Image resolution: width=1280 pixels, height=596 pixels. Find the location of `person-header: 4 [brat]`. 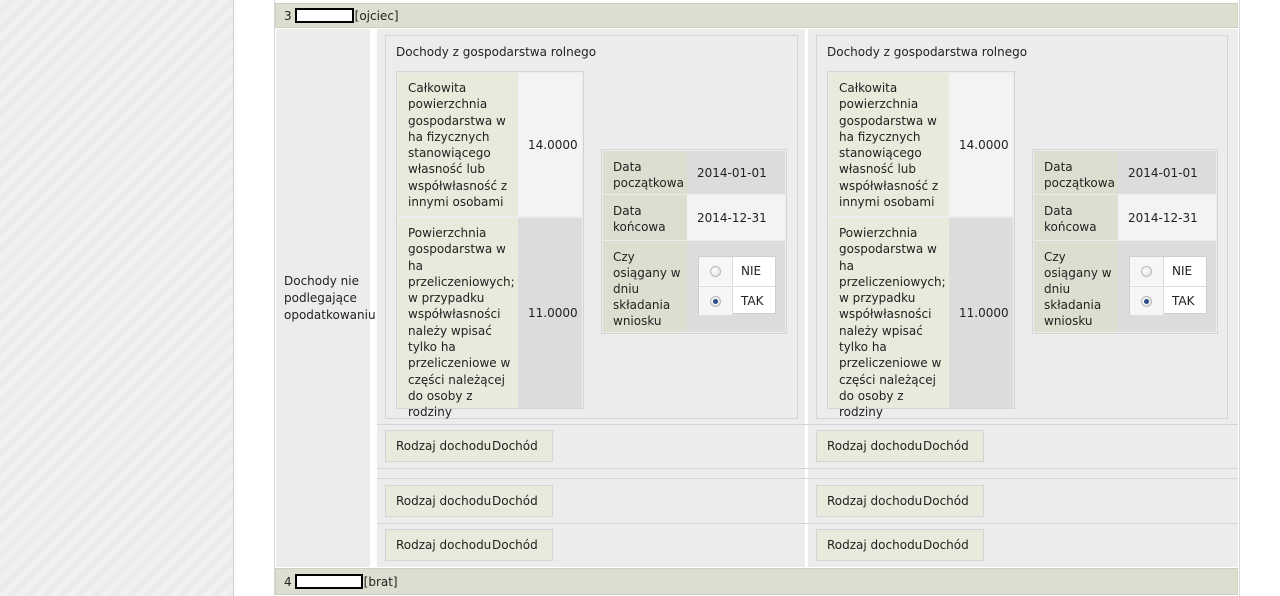

person-header: 4 [brat] is located at coordinates (756, 581).